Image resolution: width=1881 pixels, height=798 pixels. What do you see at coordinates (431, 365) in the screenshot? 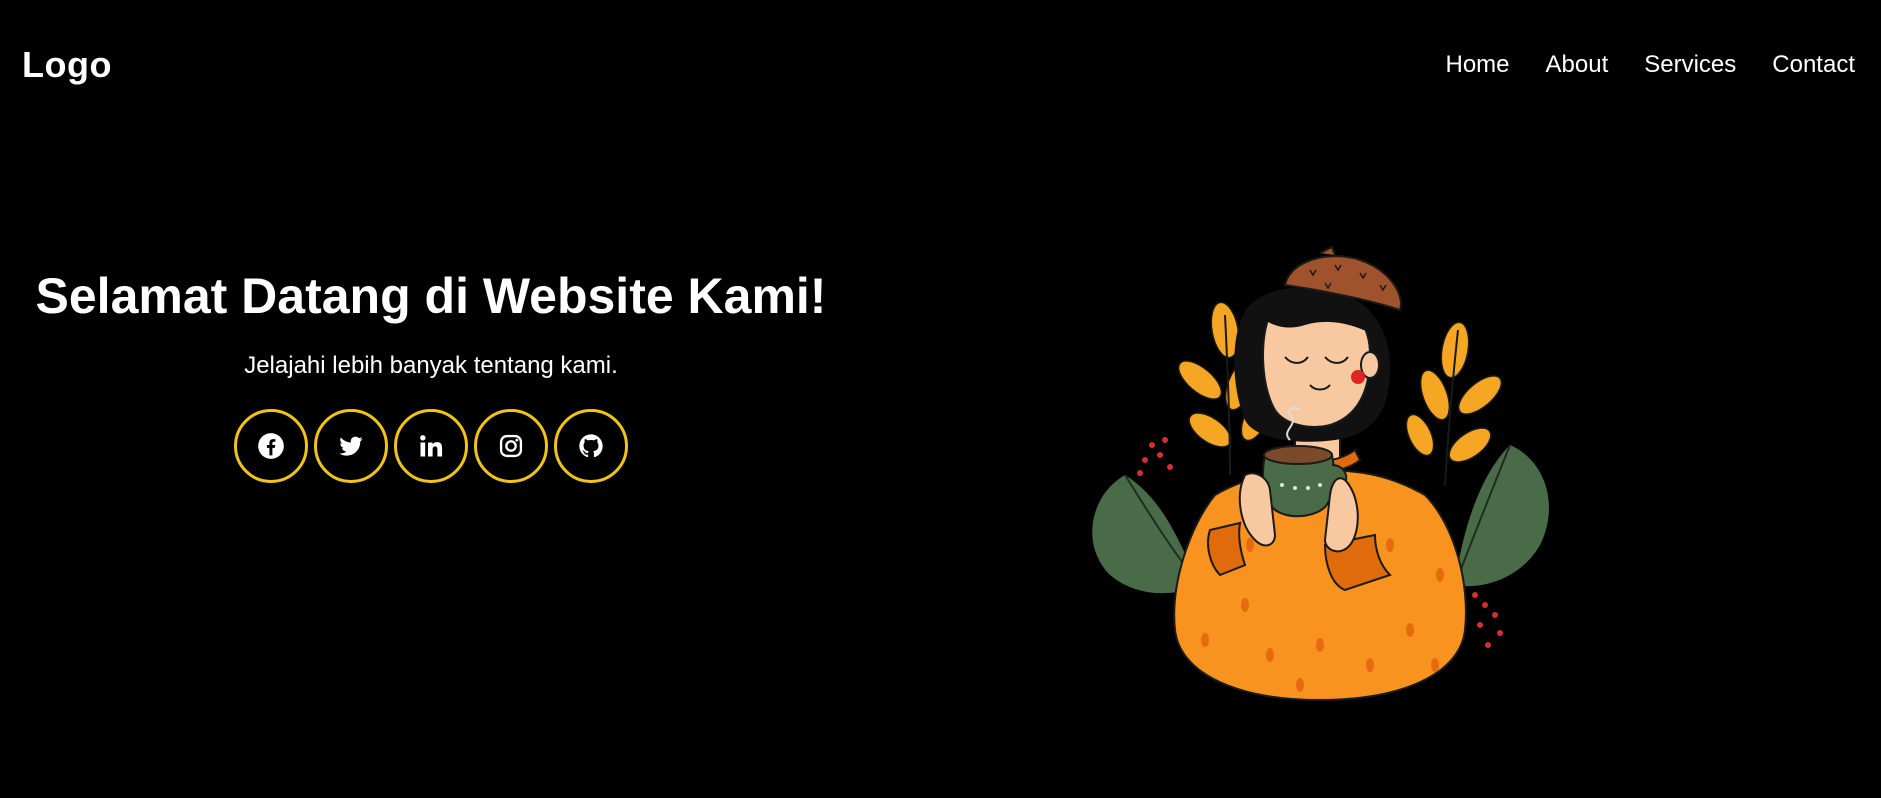
I see `hero-subtitle: Jelajahi lebih banyak tentang kami.` at bounding box center [431, 365].